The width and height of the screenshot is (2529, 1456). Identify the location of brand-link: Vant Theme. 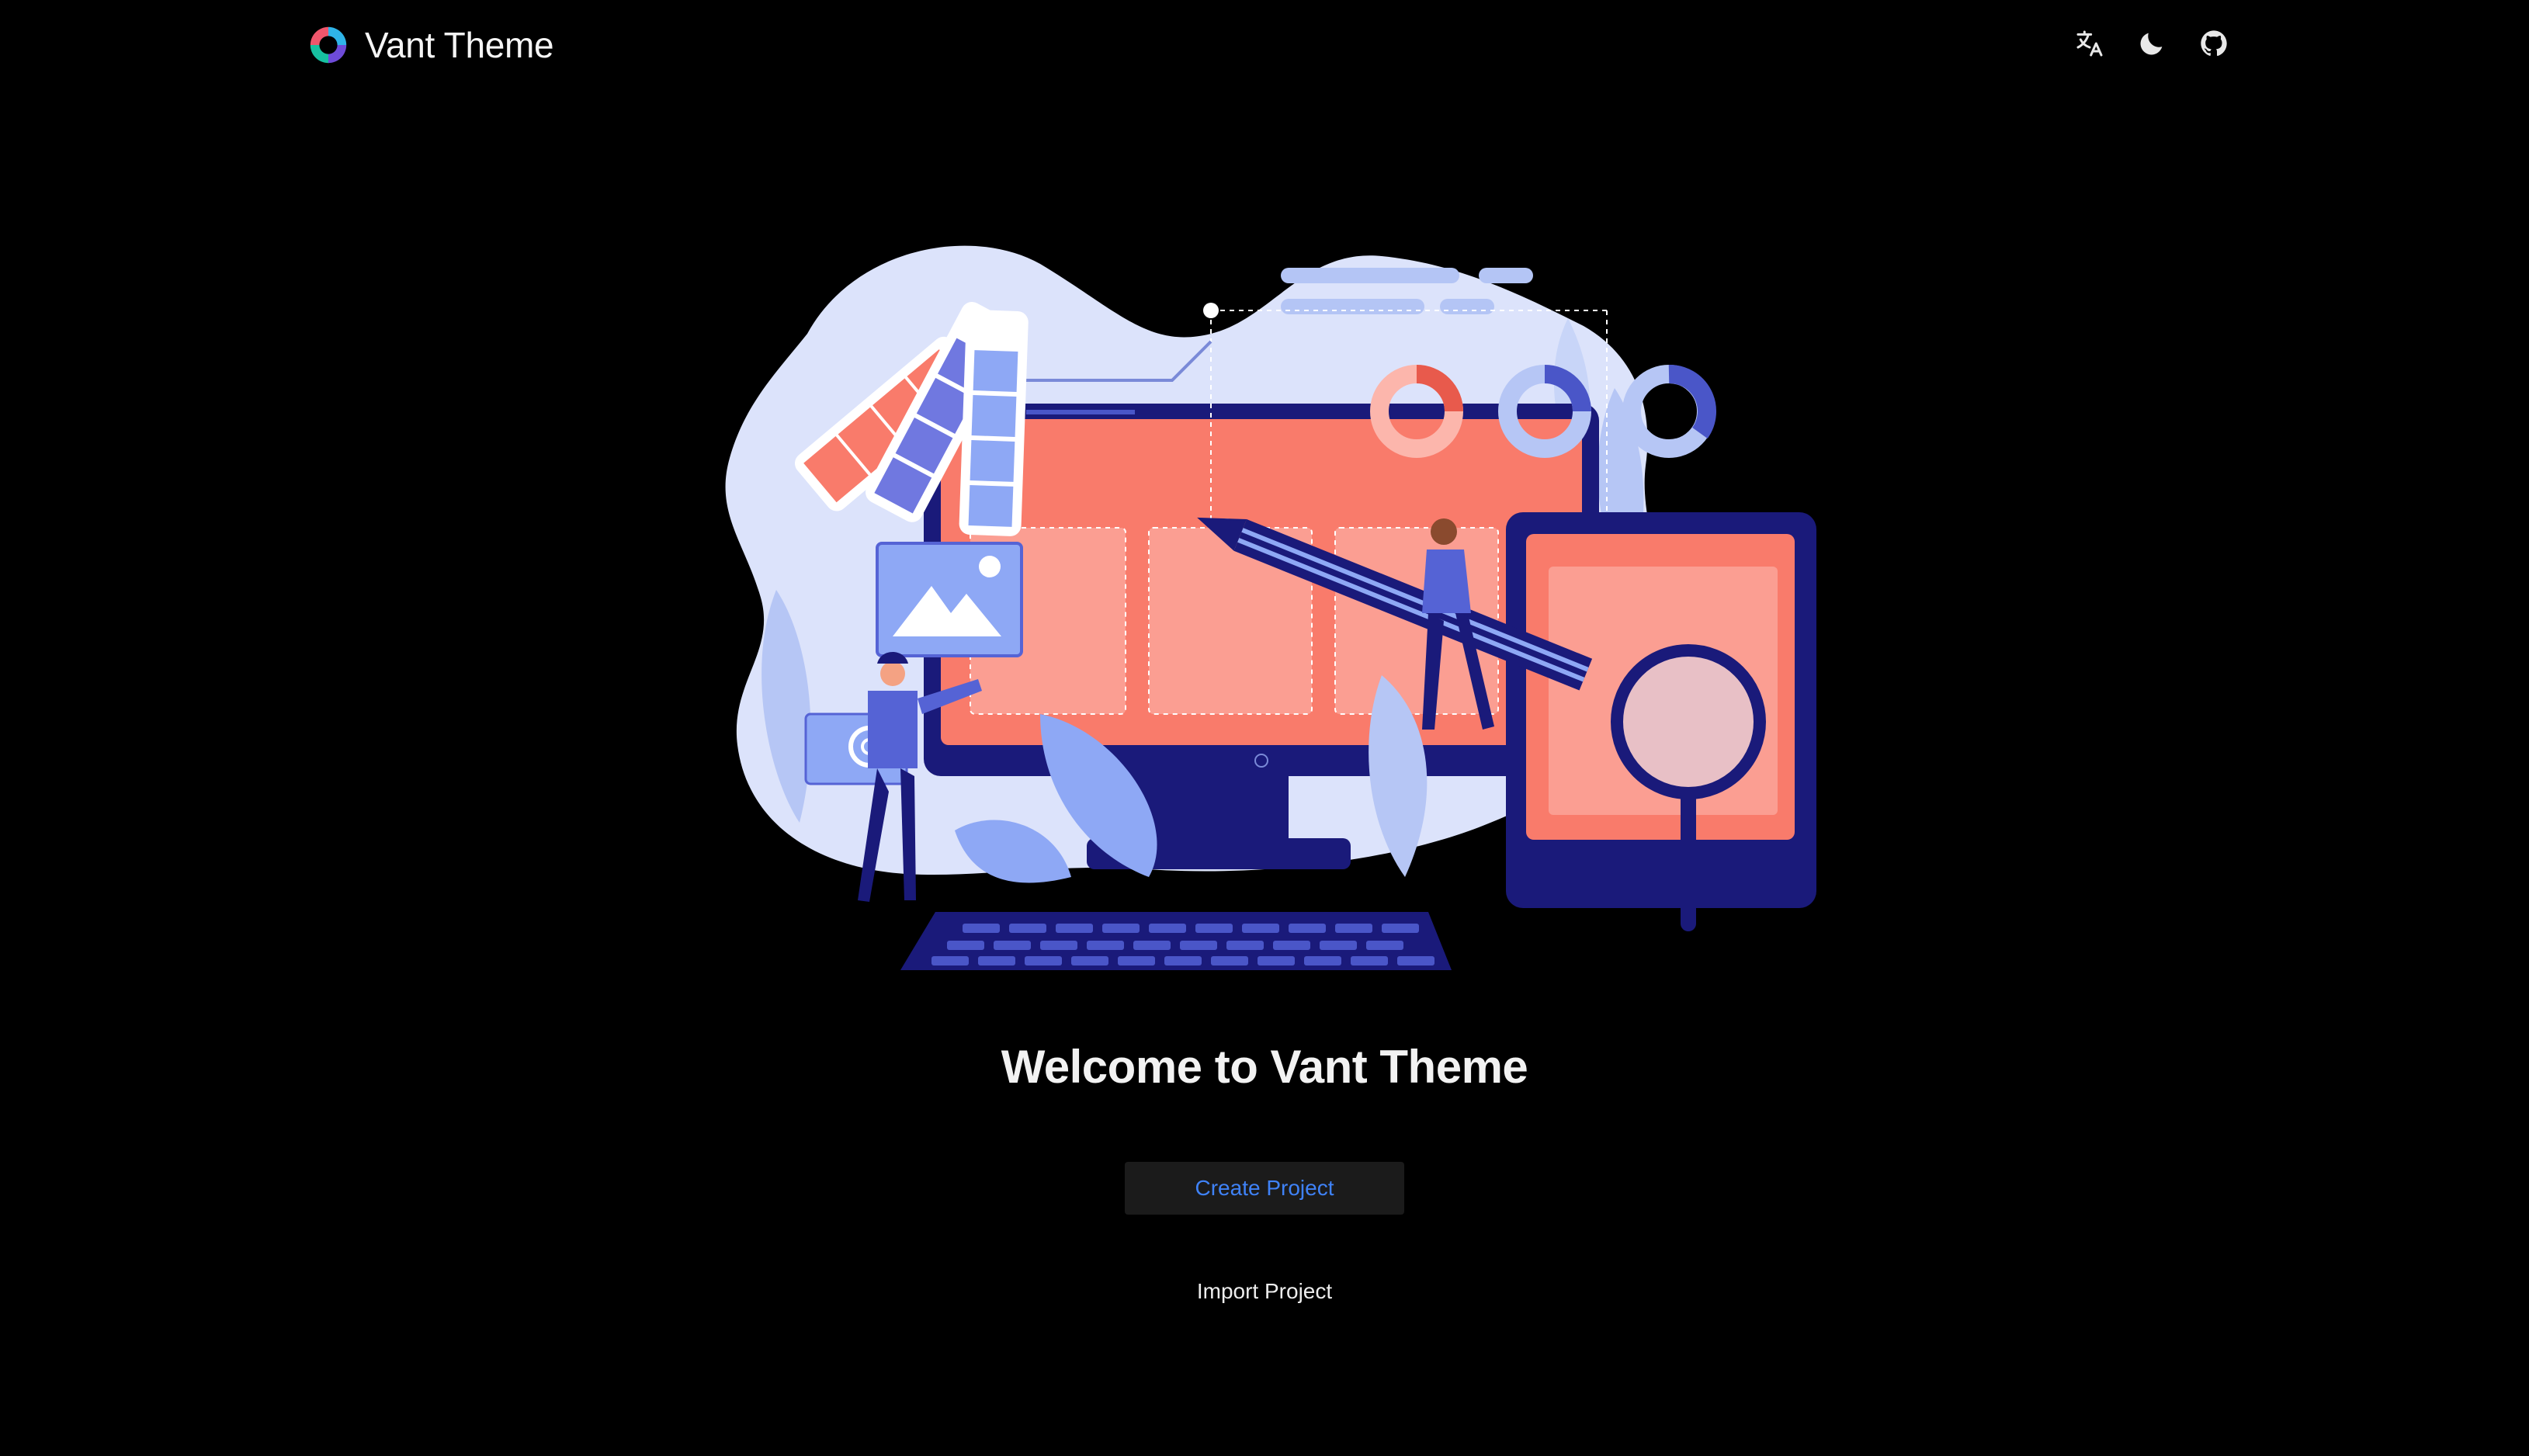
(430, 45).